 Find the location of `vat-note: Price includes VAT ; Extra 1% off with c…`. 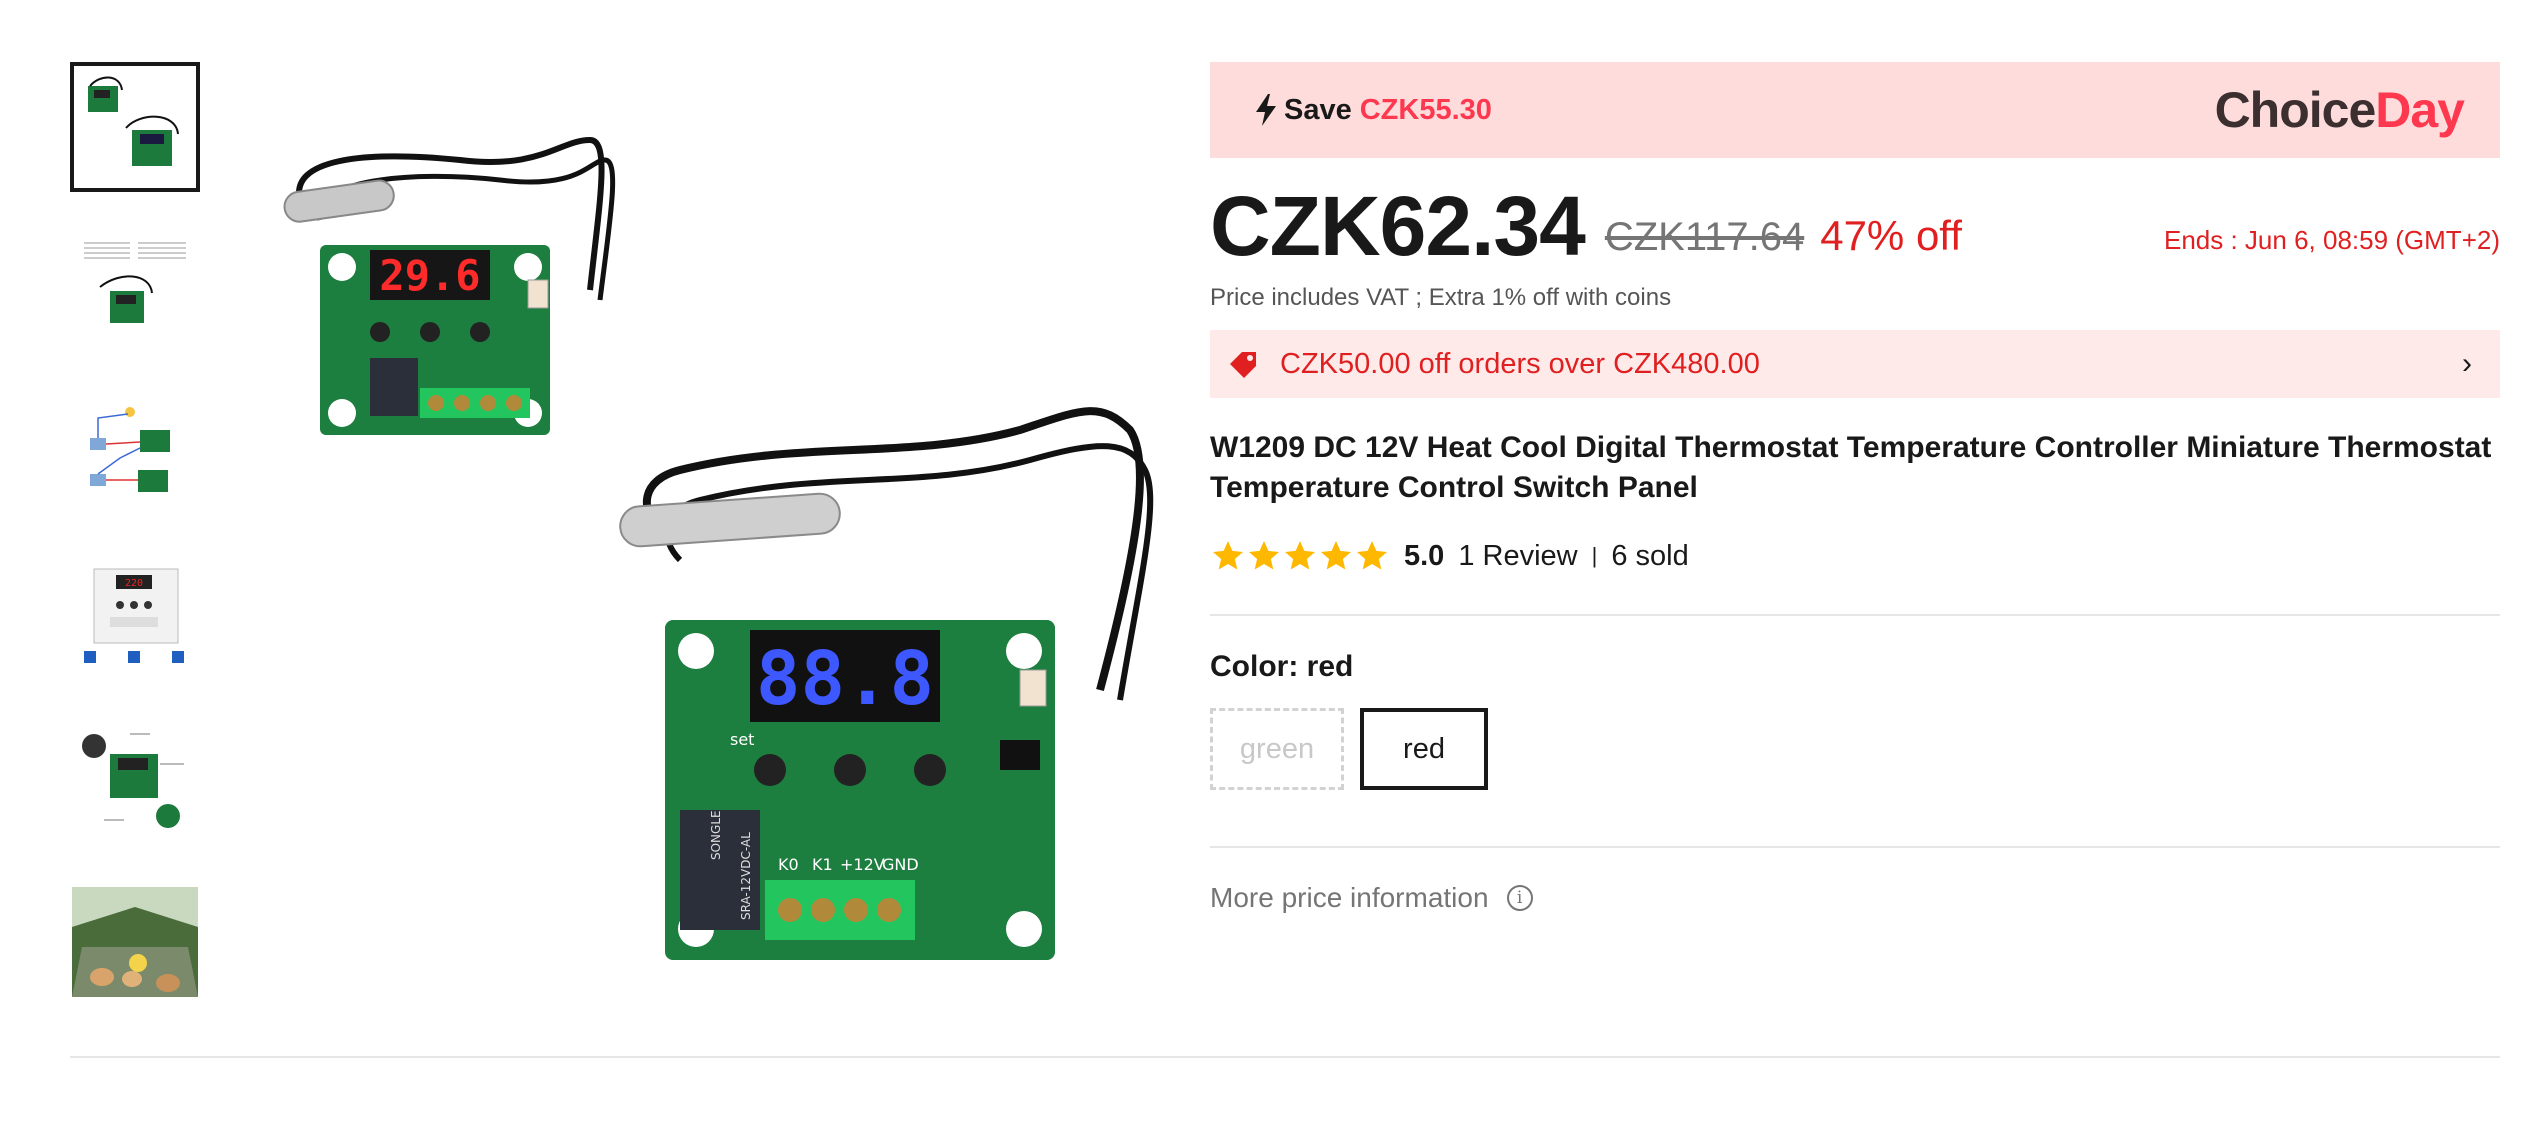

vat-note: Price includes VAT ; Extra 1% off with c… is located at coordinates (1441, 297).